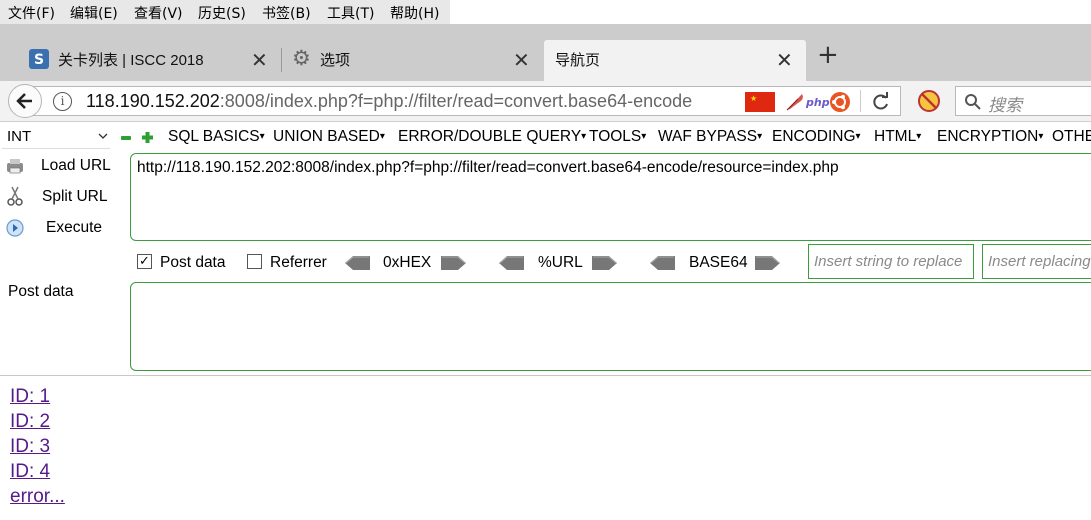 This screenshot has height=520, width=1091. Describe the element at coordinates (30, 447) in the screenshot. I see `link-id-3: ID: 3` at that location.